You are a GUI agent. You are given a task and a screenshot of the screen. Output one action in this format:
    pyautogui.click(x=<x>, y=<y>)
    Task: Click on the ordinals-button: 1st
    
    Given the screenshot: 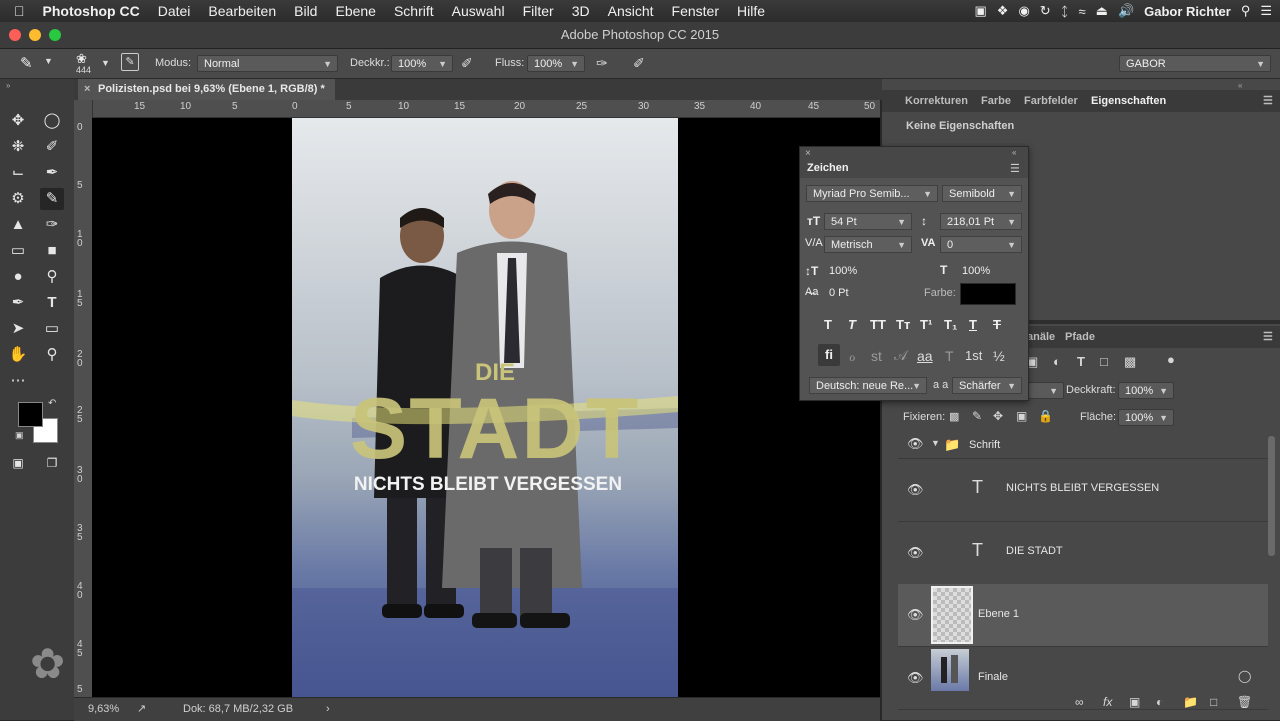 What is the action you would take?
    pyautogui.click(x=973, y=355)
    